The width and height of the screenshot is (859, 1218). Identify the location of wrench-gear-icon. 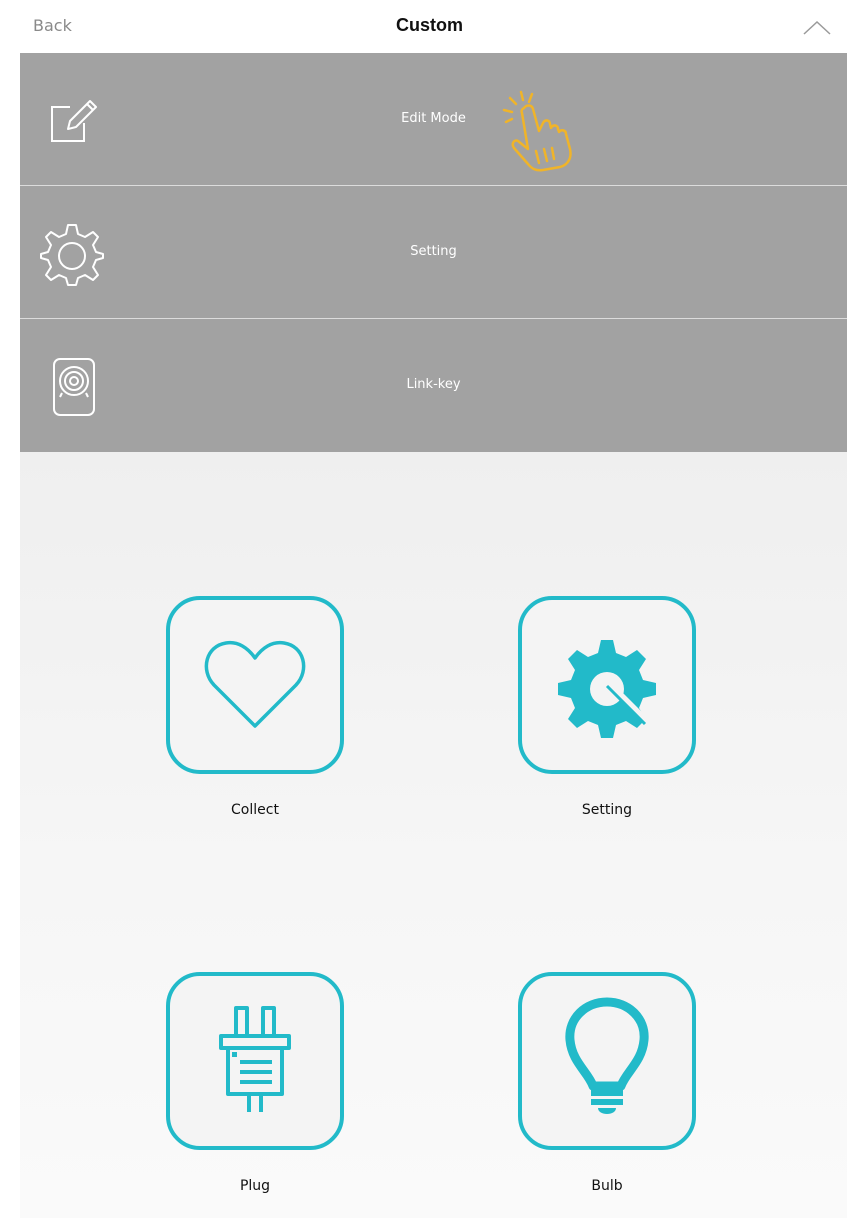
(607, 689).